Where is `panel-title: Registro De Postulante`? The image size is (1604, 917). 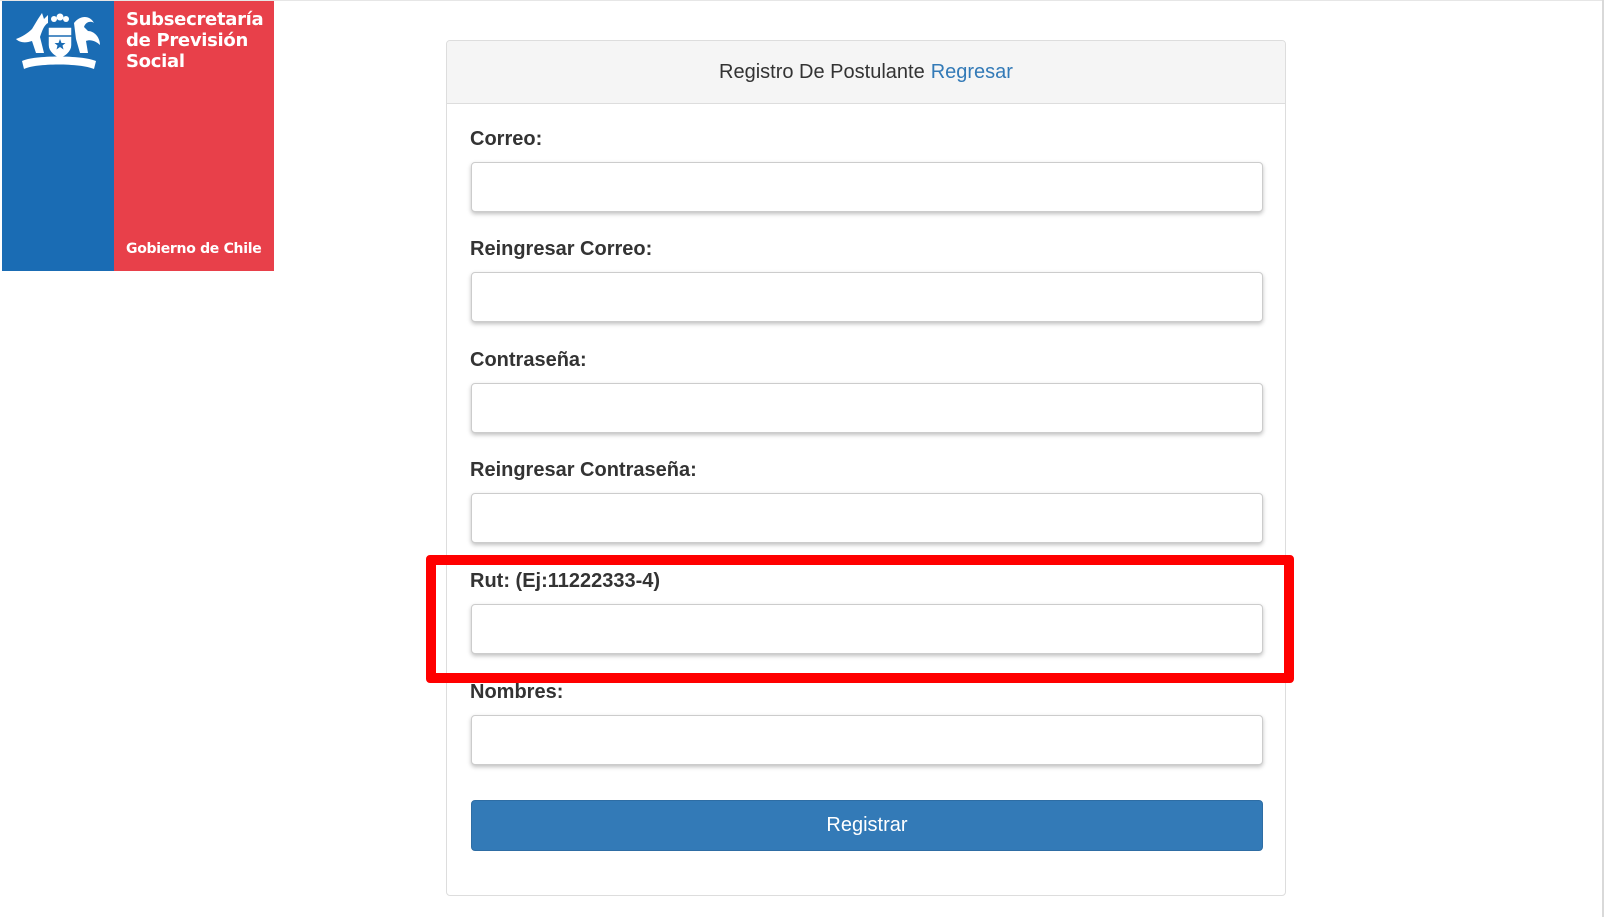 panel-title: Registro De Postulante is located at coordinates (822, 71).